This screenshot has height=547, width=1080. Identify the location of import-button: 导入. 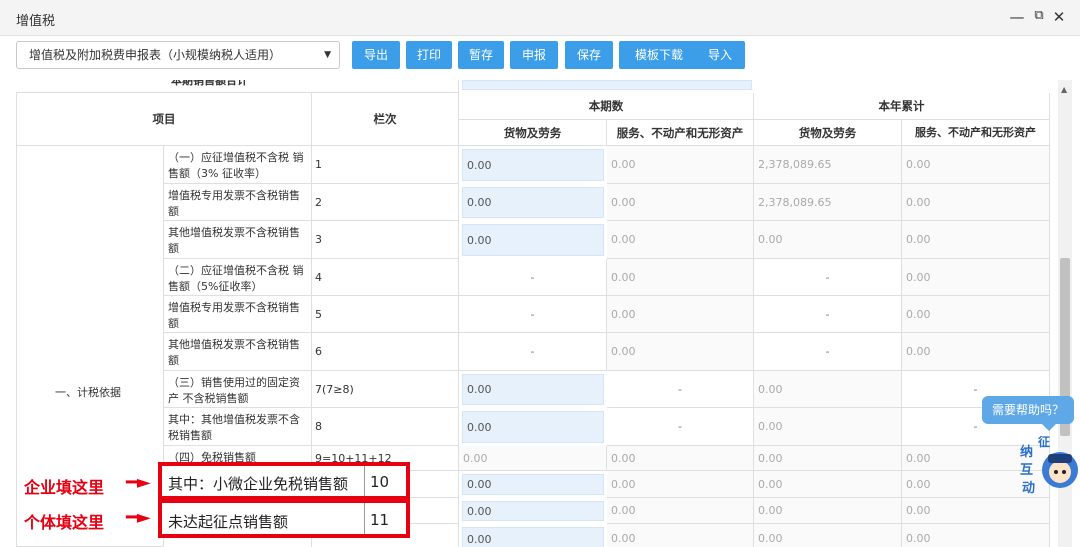
(720, 55).